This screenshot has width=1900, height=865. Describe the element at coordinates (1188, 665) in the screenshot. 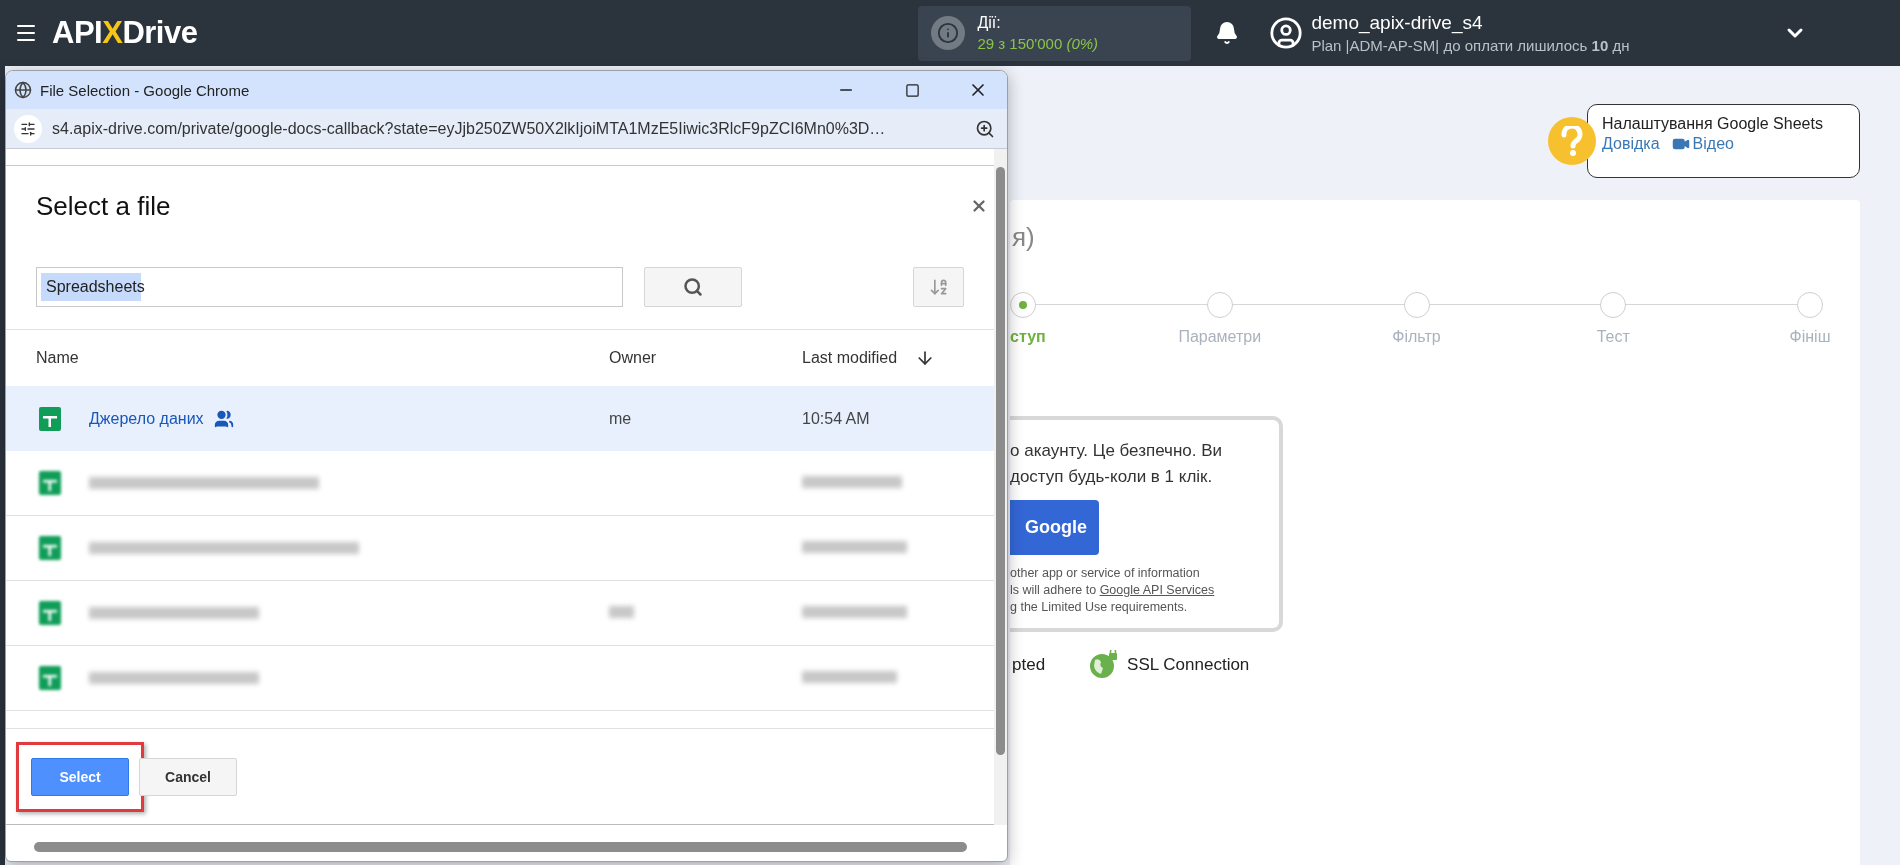

I see `badge-label: SSL Connection` at that location.